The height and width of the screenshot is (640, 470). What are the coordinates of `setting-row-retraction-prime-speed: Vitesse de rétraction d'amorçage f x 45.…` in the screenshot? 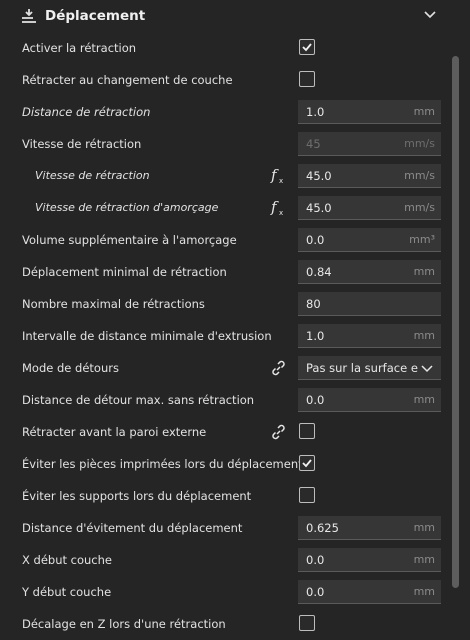 It's located at (225, 208).